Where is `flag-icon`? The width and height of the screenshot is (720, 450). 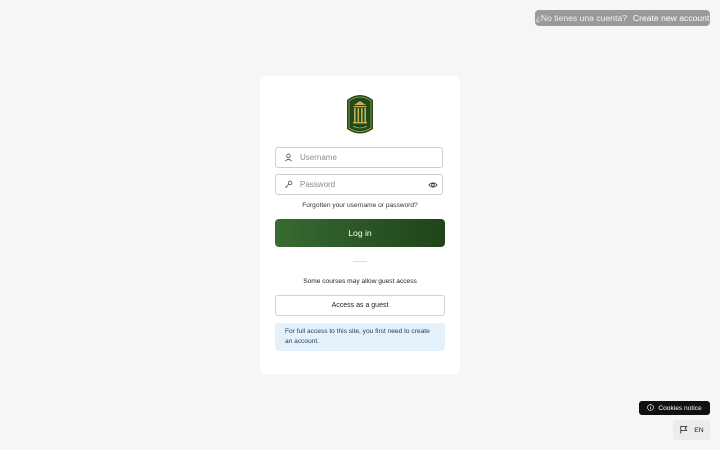
flag-icon is located at coordinates (683, 430).